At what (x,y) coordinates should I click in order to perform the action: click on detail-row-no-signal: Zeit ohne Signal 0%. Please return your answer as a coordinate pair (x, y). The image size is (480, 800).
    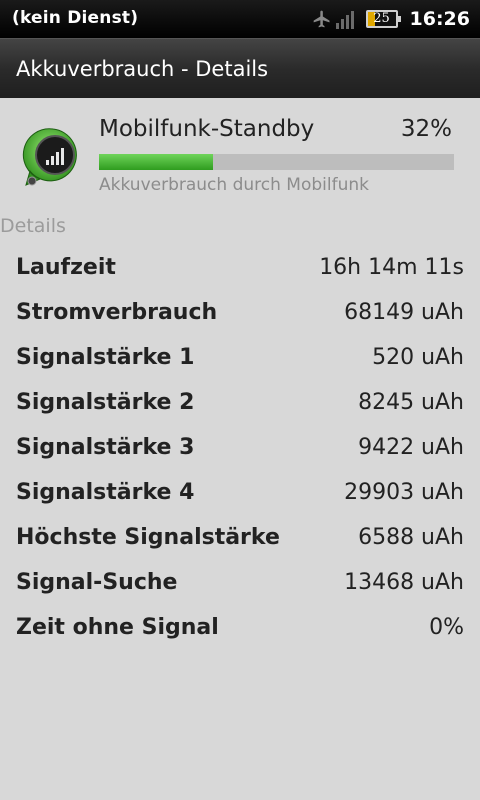
    Looking at the image, I should click on (240, 628).